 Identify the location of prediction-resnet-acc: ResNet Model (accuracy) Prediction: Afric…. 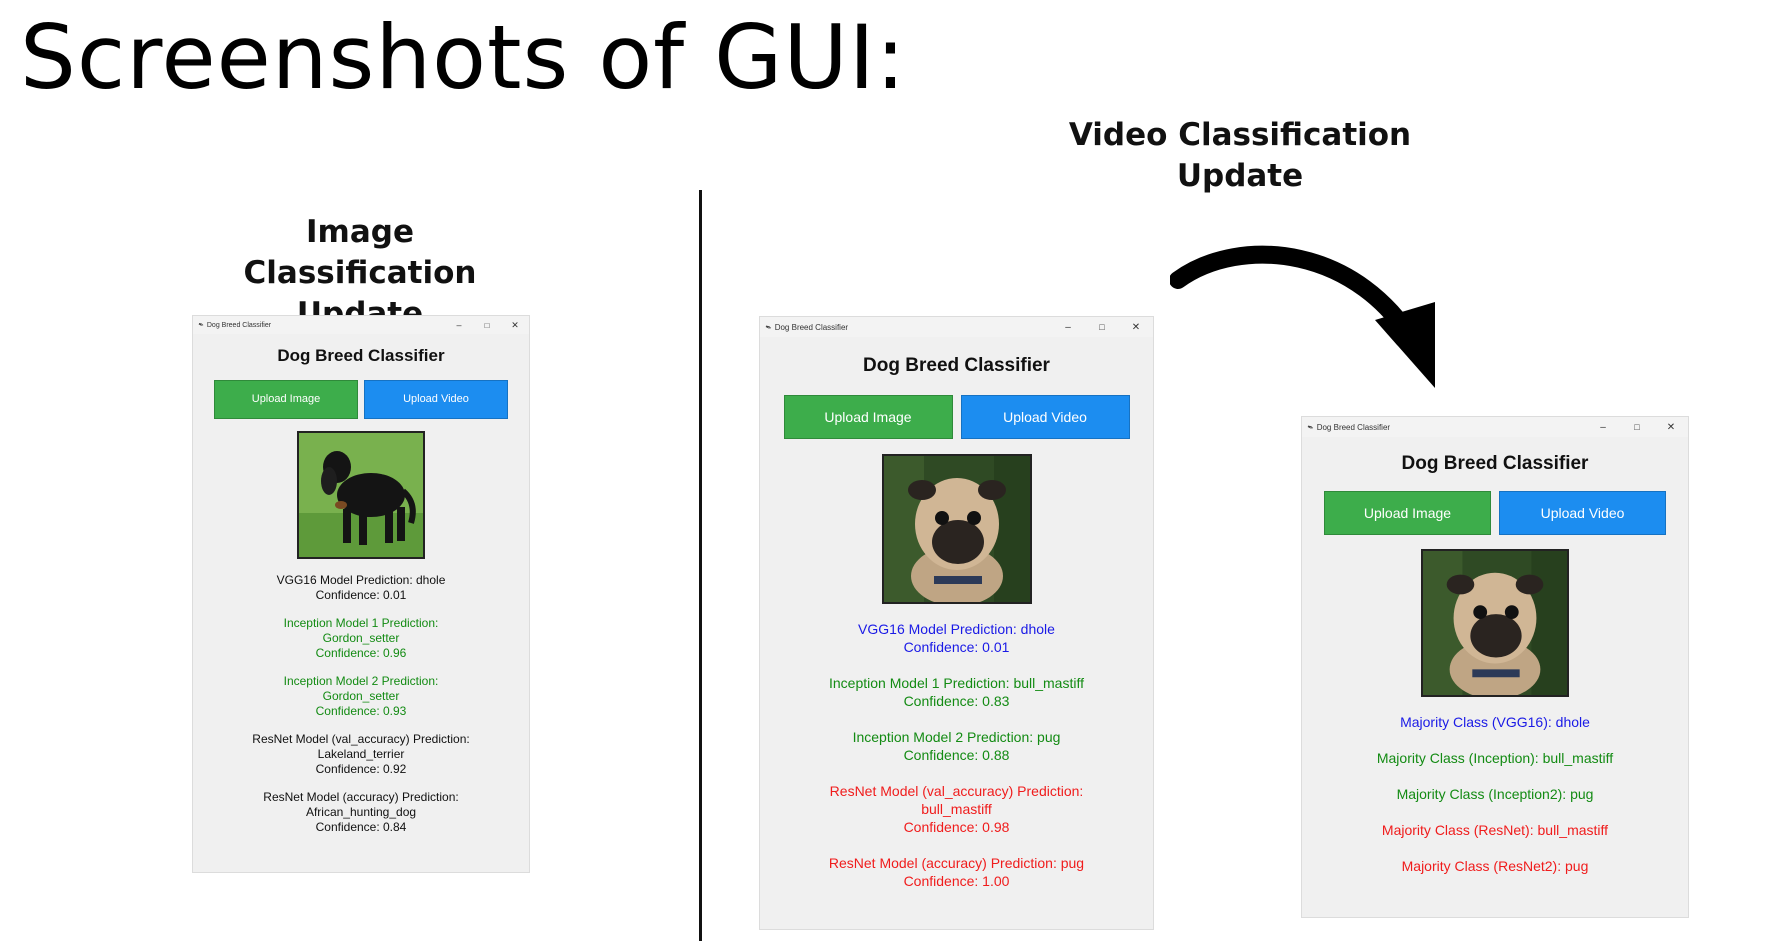
(361, 812).